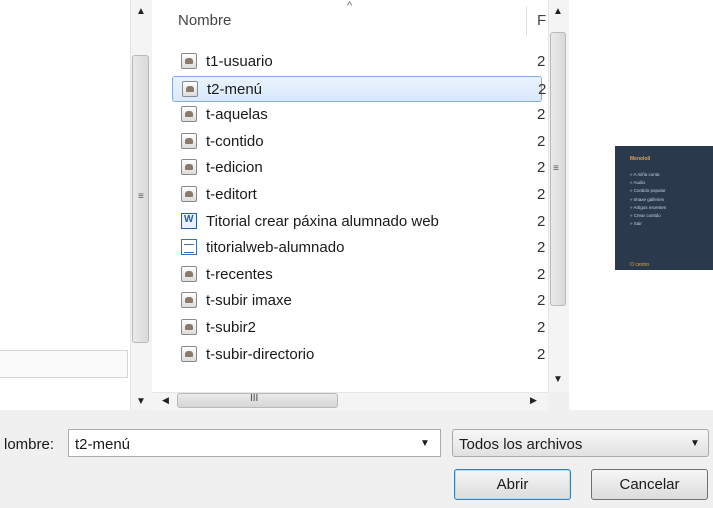 This screenshot has height=508, width=713. What do you see at coordinates (512, 484) in the screenshot?
I see `open-button: Abrir` at bounding box center [512, 484].